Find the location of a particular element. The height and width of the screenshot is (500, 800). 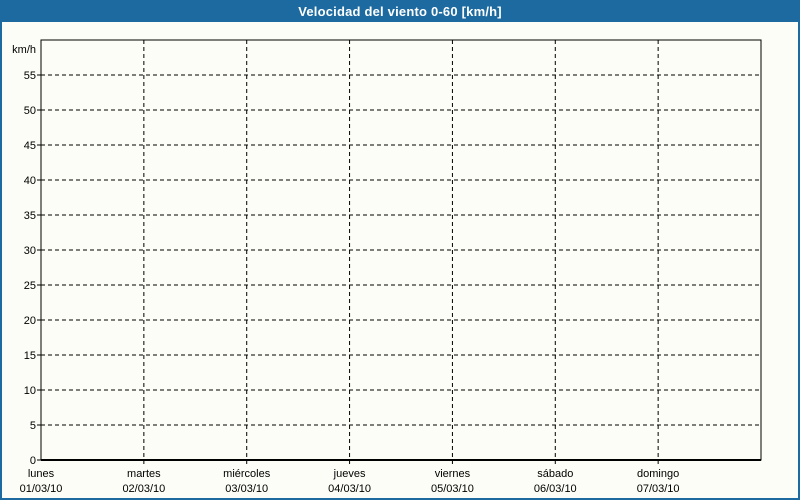

x-date-label: 03/03/10 is located at coordinates (246, 489).